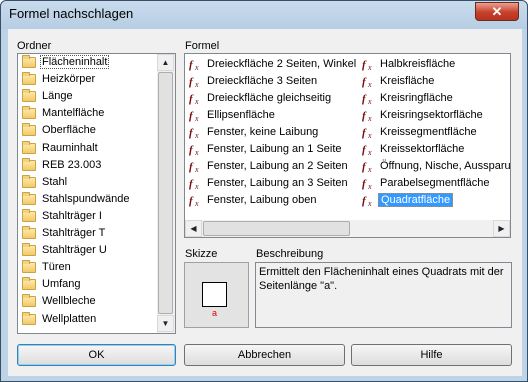  What do you see at coordinates (69, 79) in the screenshot?
I see `folder-label: Heizkörper` at bounding box center [69, 79].